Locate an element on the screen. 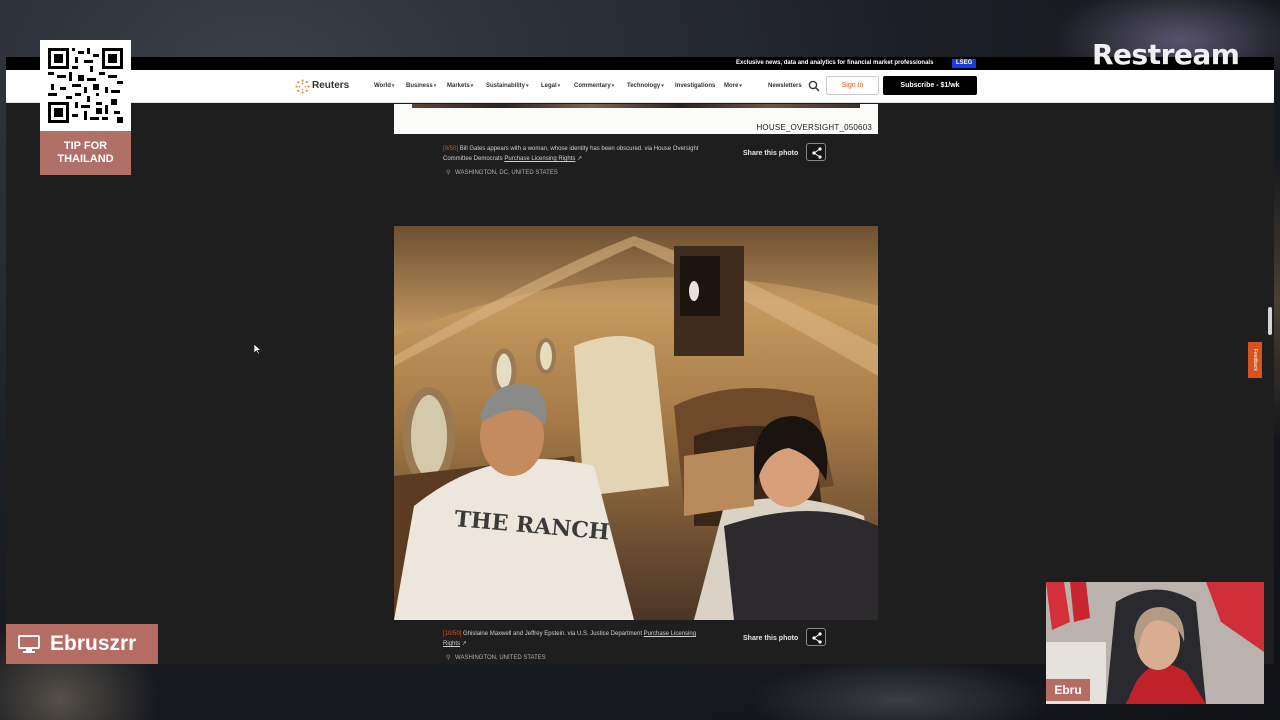 The height and width of the screenshot is (720, 1280). brand-name: Reuters is located at coordinates (330, 85).